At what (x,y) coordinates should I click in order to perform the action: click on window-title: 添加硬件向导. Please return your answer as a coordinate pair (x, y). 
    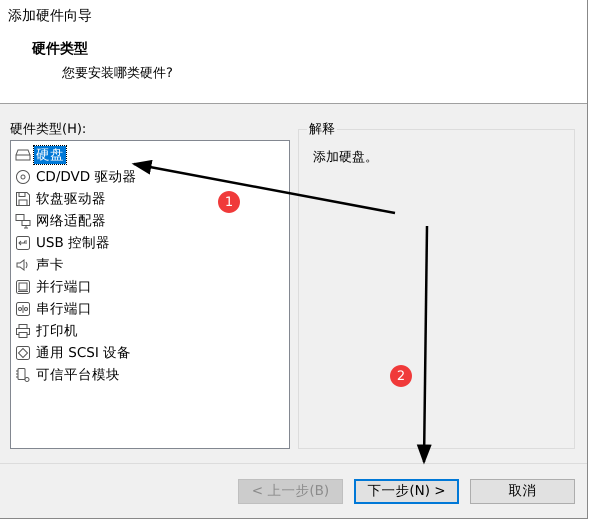
    Looking at the image, I should click on (50, 16).